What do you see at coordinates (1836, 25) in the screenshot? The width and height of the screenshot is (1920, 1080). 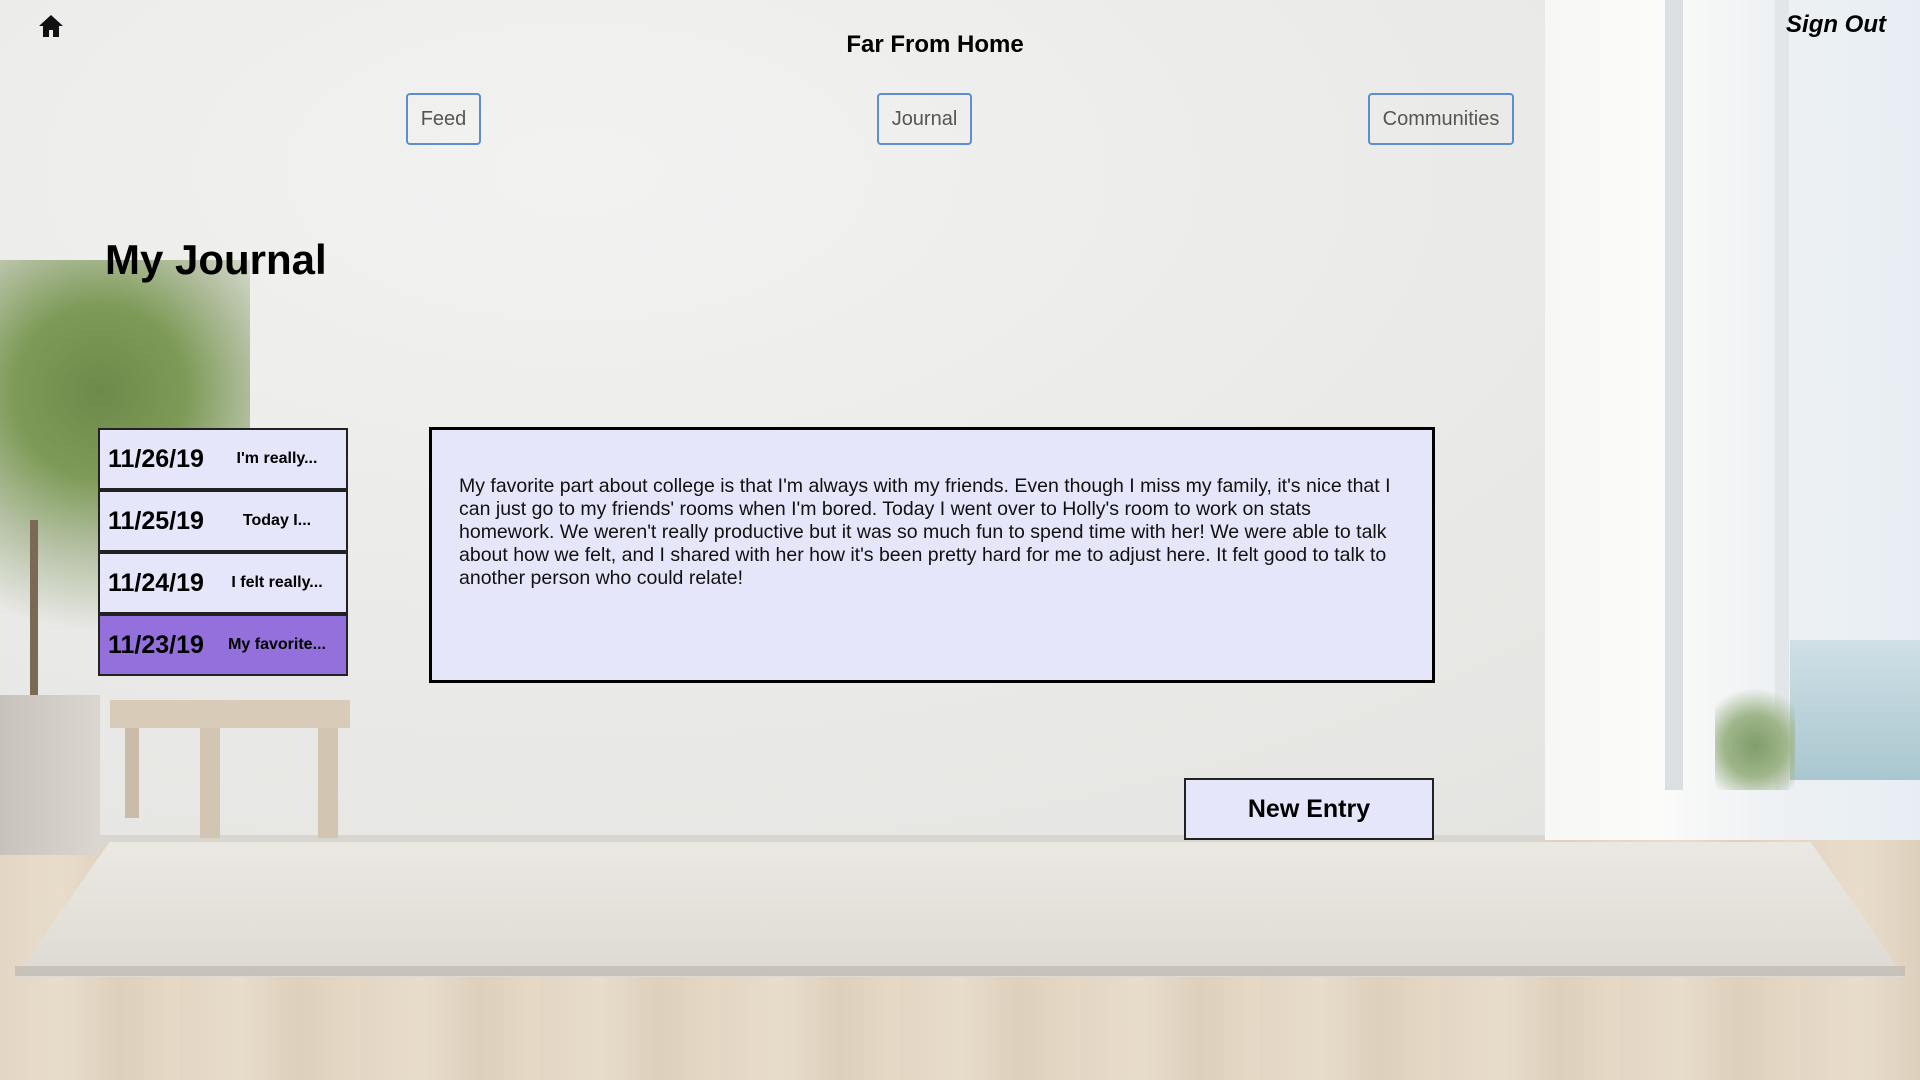 I see `sign-out-link: Sign Out` at bounding box center [1836, 25].